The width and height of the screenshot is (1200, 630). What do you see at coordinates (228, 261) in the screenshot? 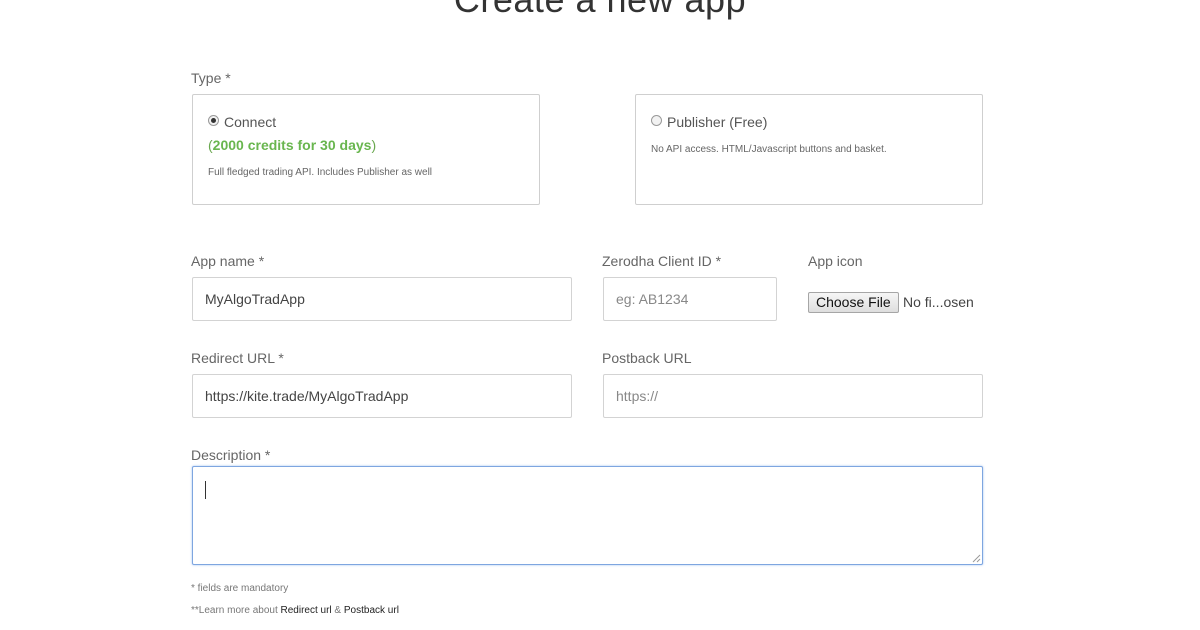
I see `app-name-label: App name *` at bounding box center [228, 261].